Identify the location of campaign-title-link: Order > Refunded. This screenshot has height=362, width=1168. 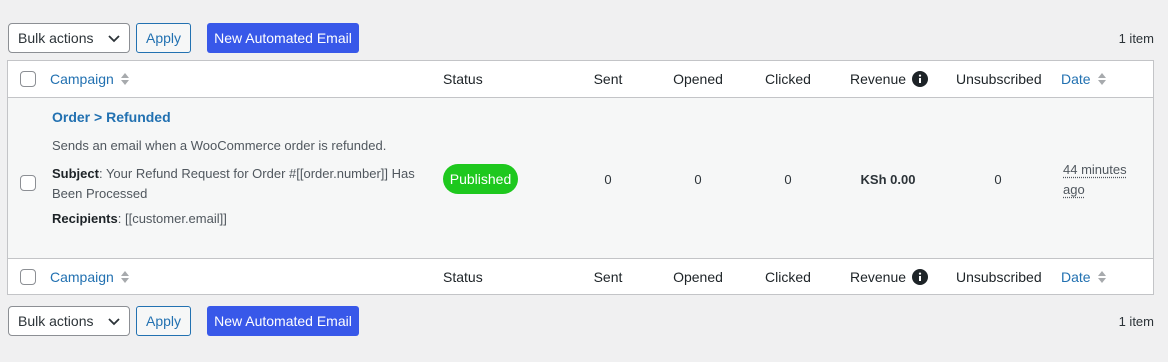
(111, 117).